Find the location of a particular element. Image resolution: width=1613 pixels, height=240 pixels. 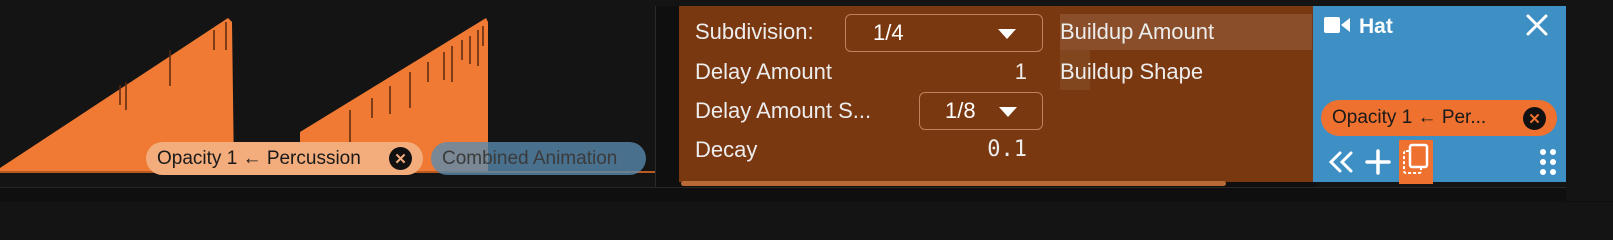

drag-handle-icon is located at coordinates (1548, 162).